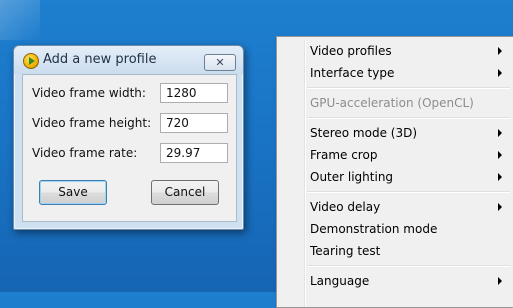 The image size is (513, 308). What do you see at coordinates (194, 123) in the screenshot?
I see `frame-height-input` at bounding box center [194, 123].